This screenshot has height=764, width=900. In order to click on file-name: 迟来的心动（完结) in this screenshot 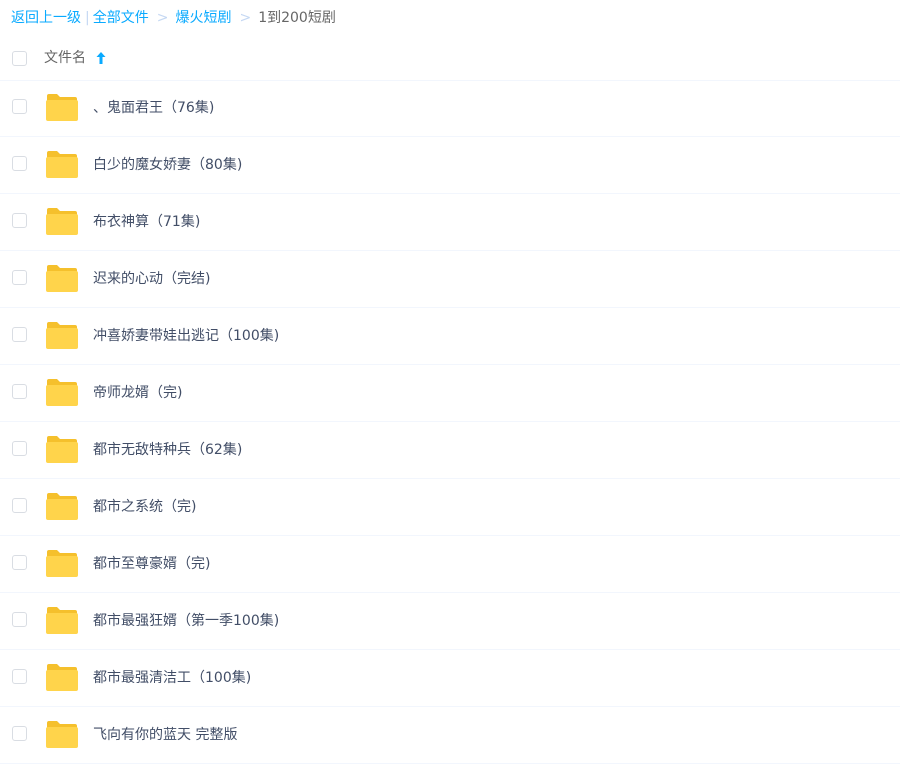, I will do `click(151, 279)`.